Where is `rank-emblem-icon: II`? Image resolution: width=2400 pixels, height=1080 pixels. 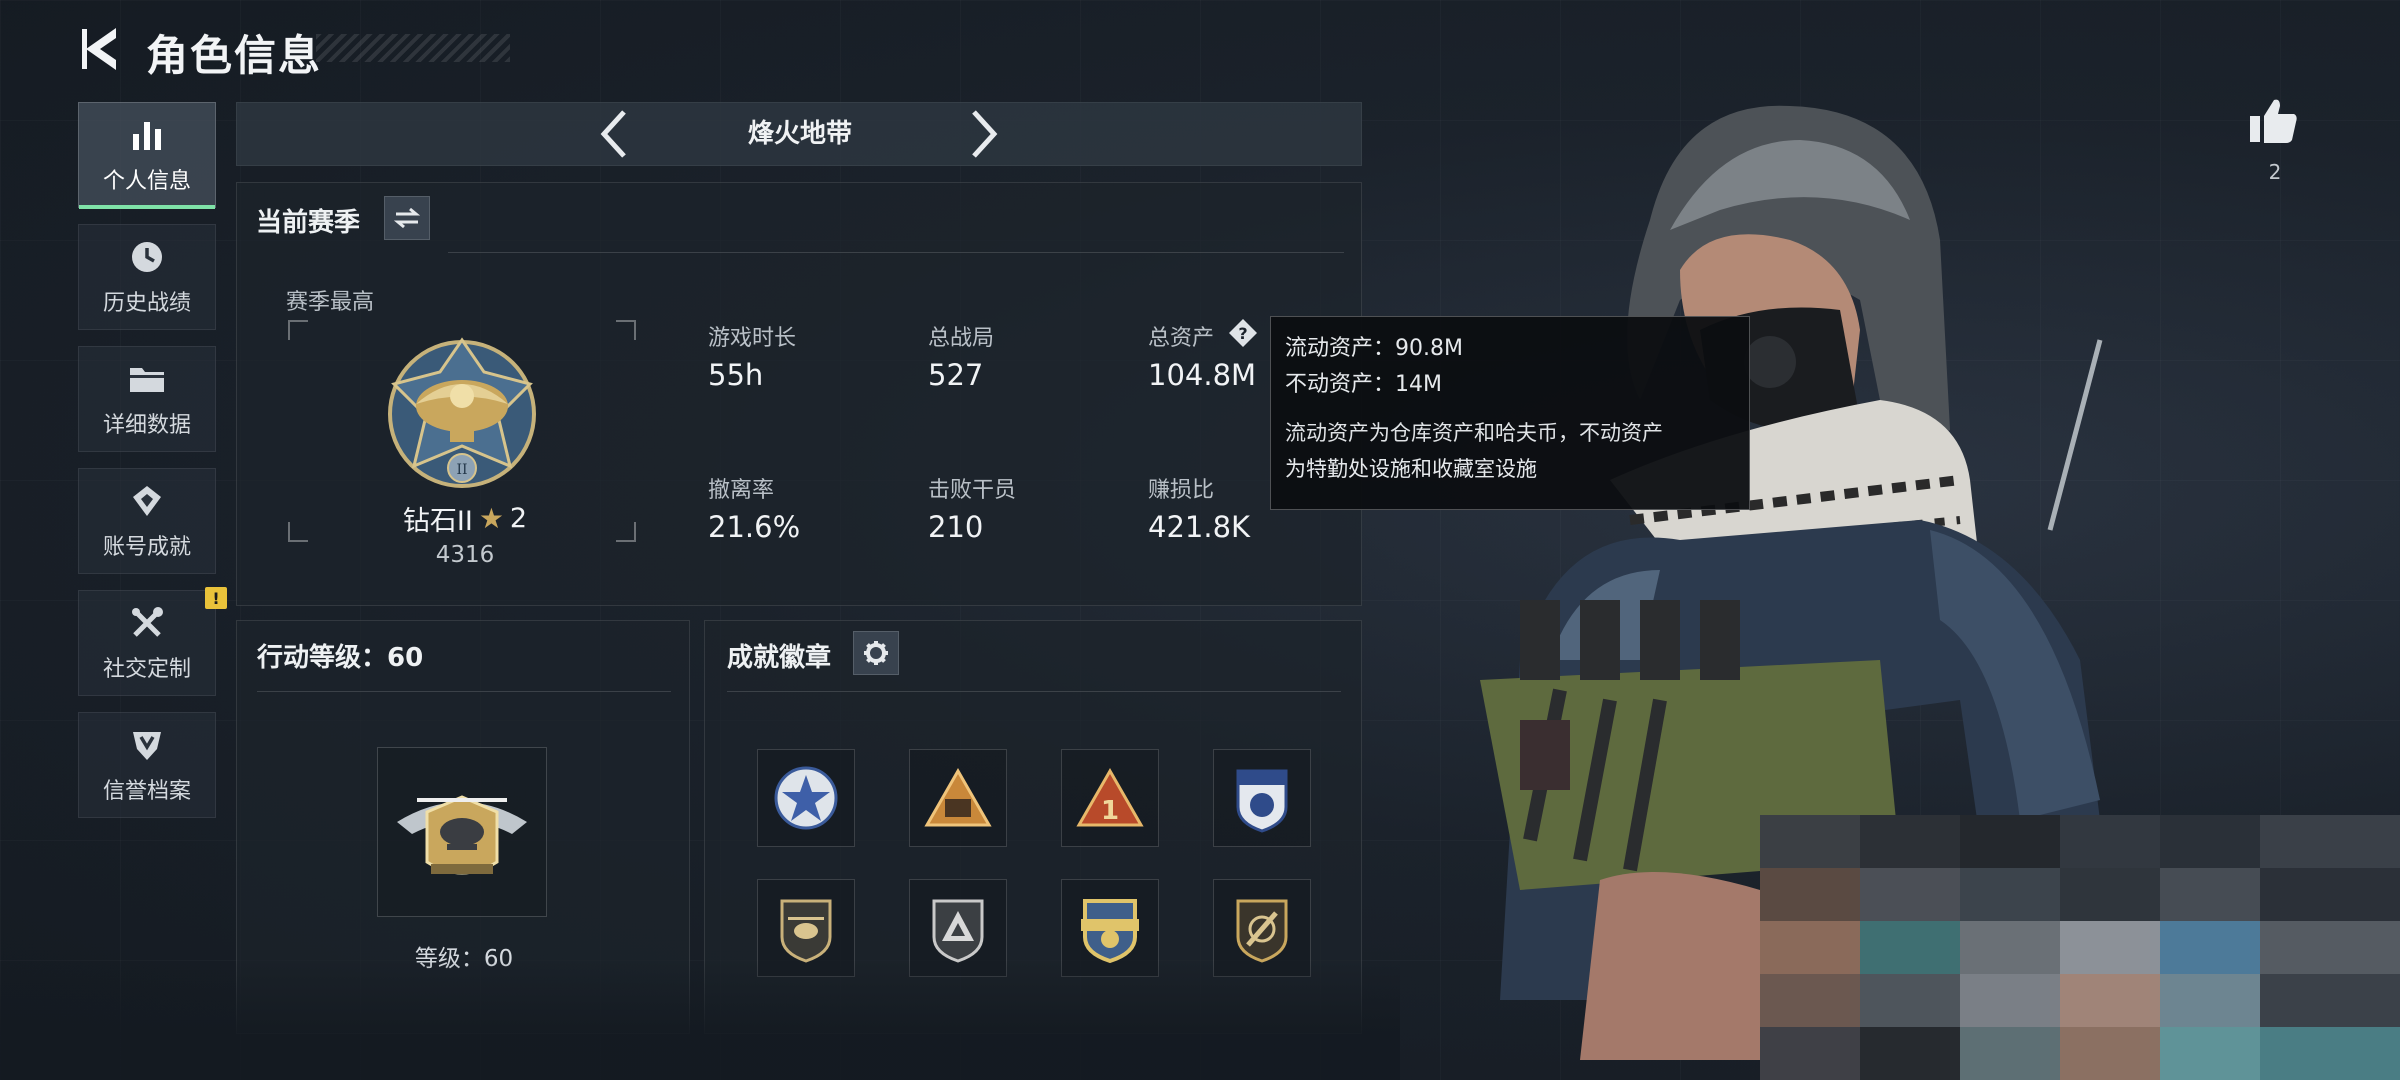 rank-emblem-icon: II is located at coordinates (462, 414).